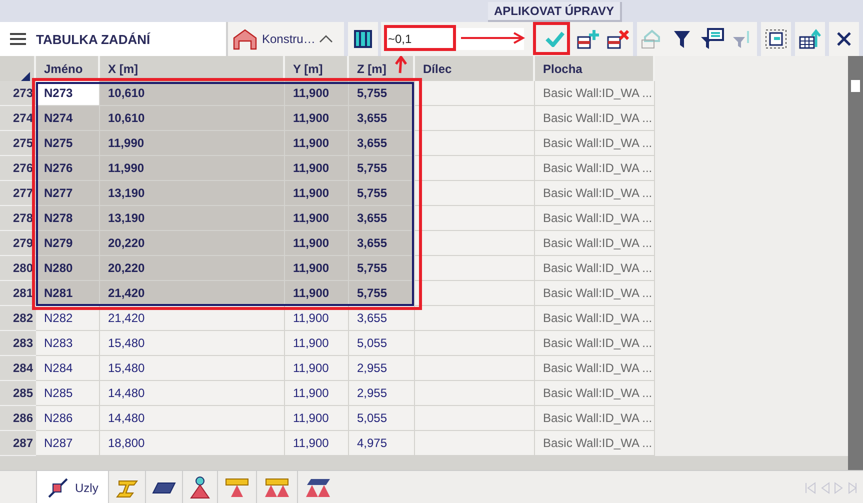 The height and width of the screenshot is (503, 863). I want to click on close-button, so click(844, 39).